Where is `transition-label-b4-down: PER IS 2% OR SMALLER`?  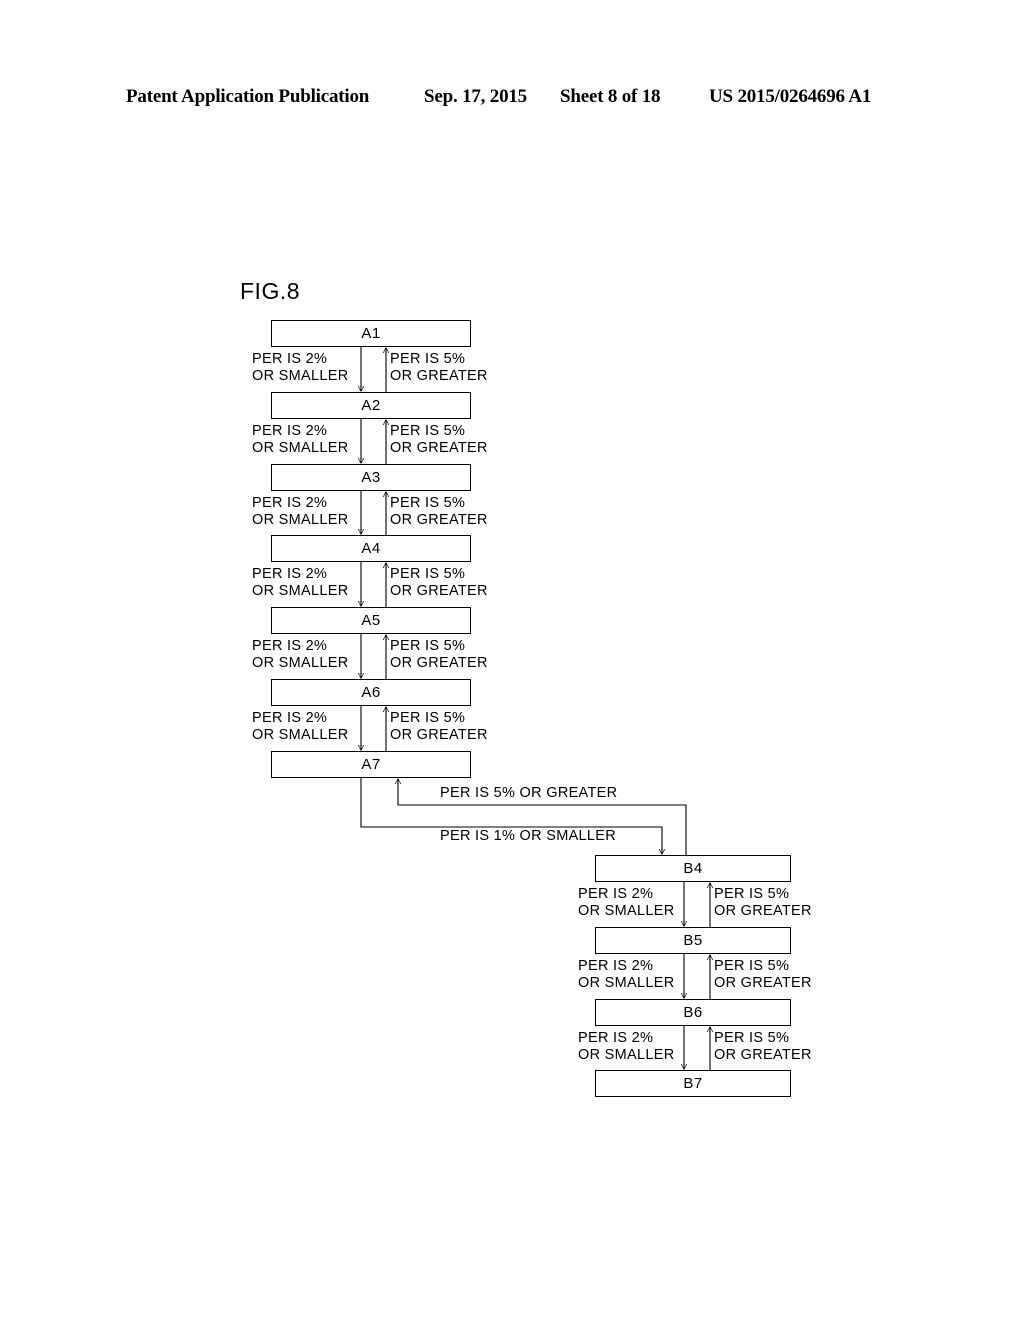 transition-label-b4-down: PER IS 2% OR SMALLER is located at coordinates (626, 902).